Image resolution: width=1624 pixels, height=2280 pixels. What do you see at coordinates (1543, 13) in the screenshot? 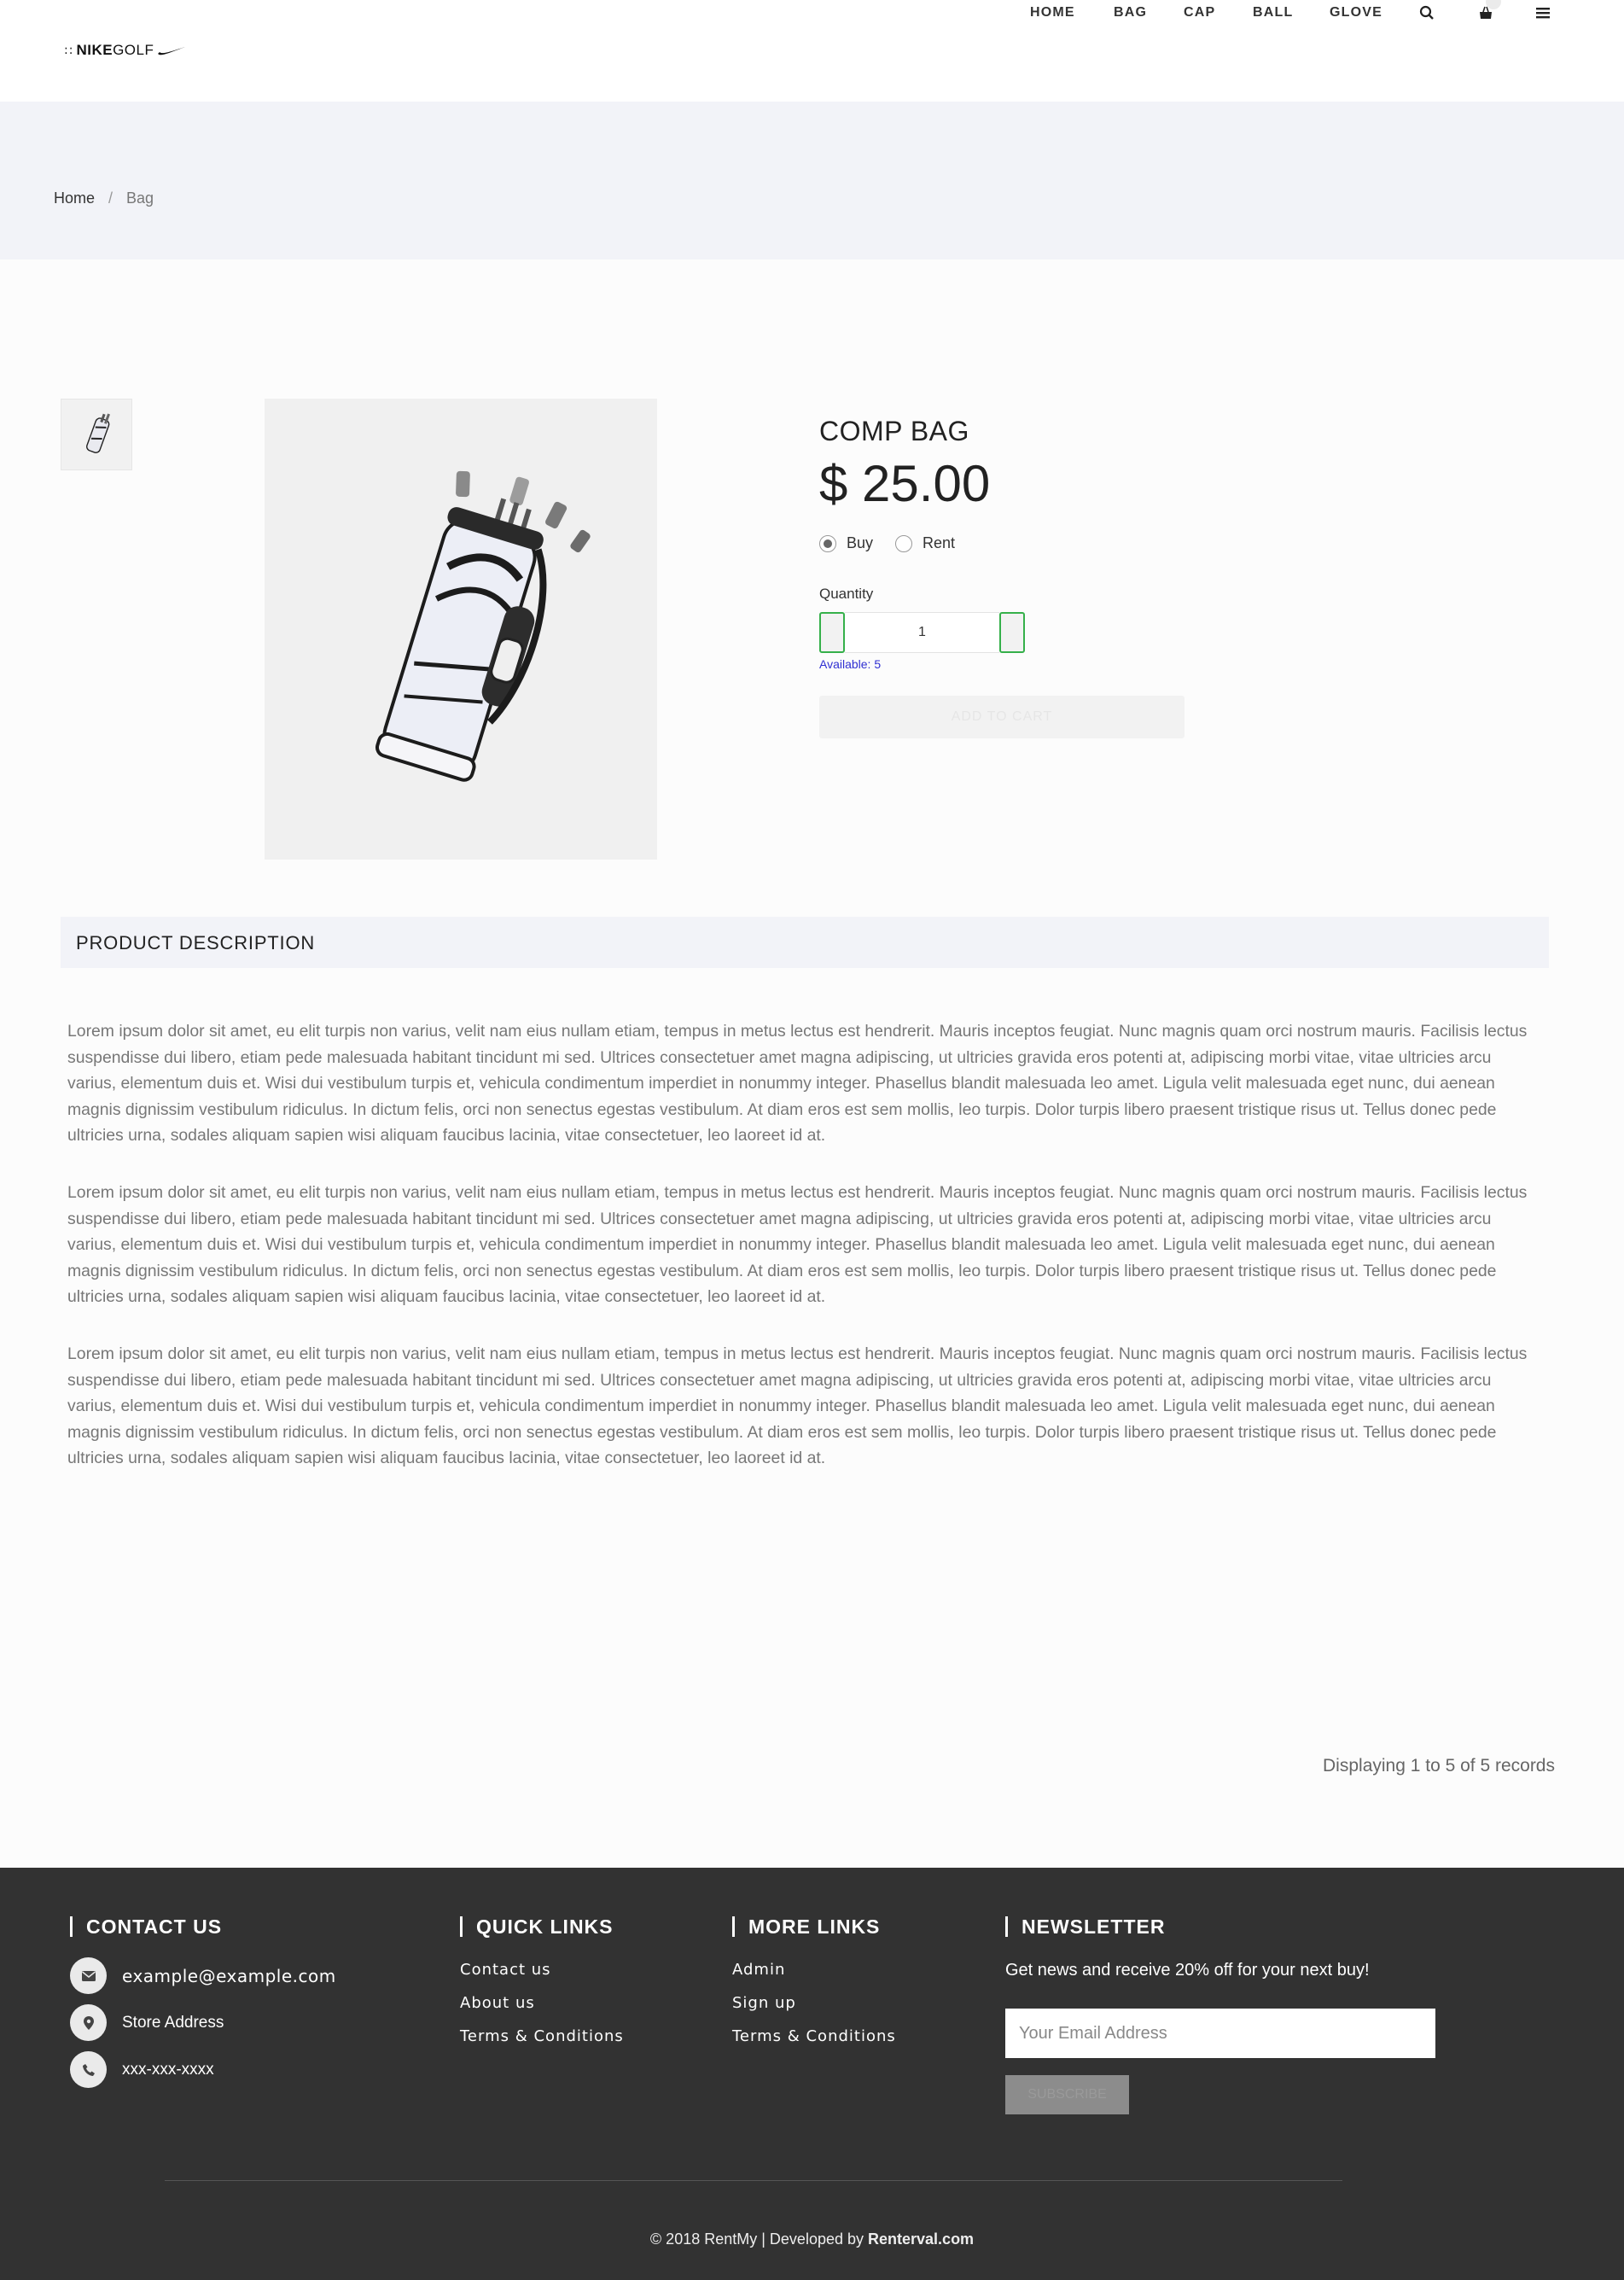
I see `menu-icon` at bounding box center [1543, 13].